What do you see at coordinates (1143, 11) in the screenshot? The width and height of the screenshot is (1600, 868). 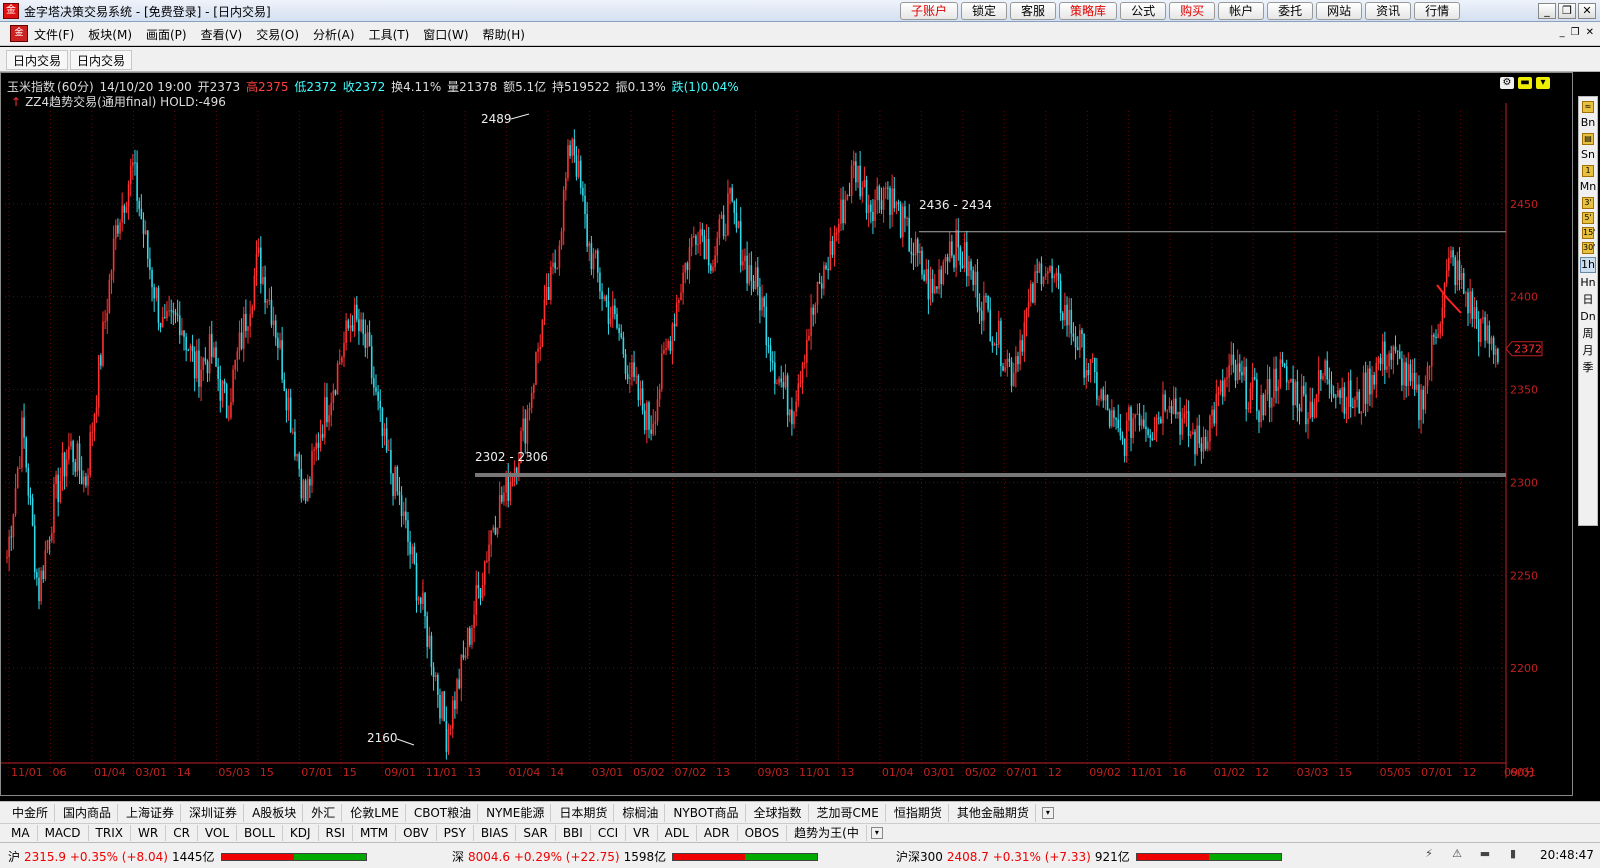 I see `formula-button: 公式` at bounding box center [1143, 11].